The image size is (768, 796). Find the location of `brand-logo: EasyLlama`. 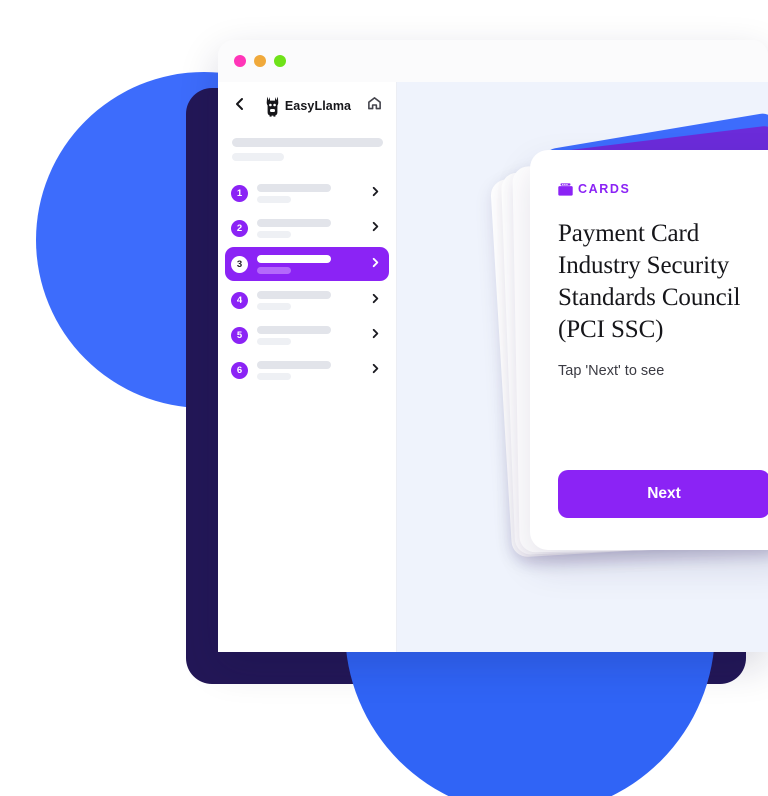

brand-logo: EasyLlama is located at coordinates (307, 106).